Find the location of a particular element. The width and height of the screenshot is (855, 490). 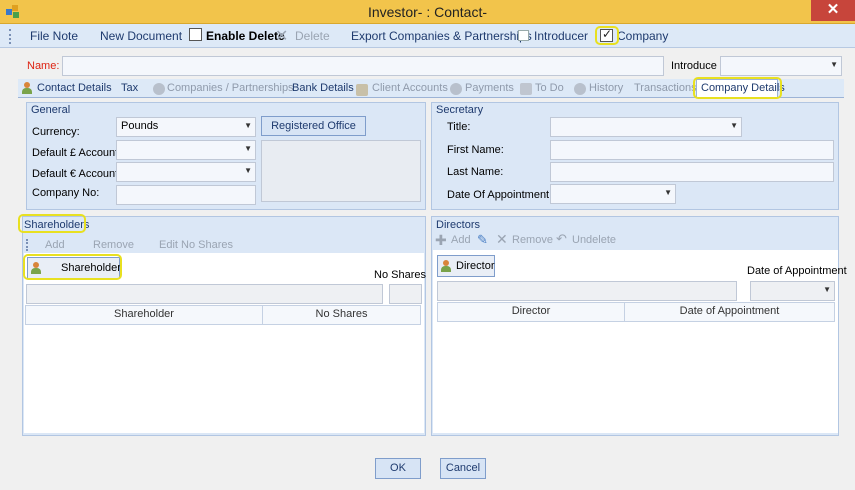

shareholder-name-input is located at coordinates (204, 294).